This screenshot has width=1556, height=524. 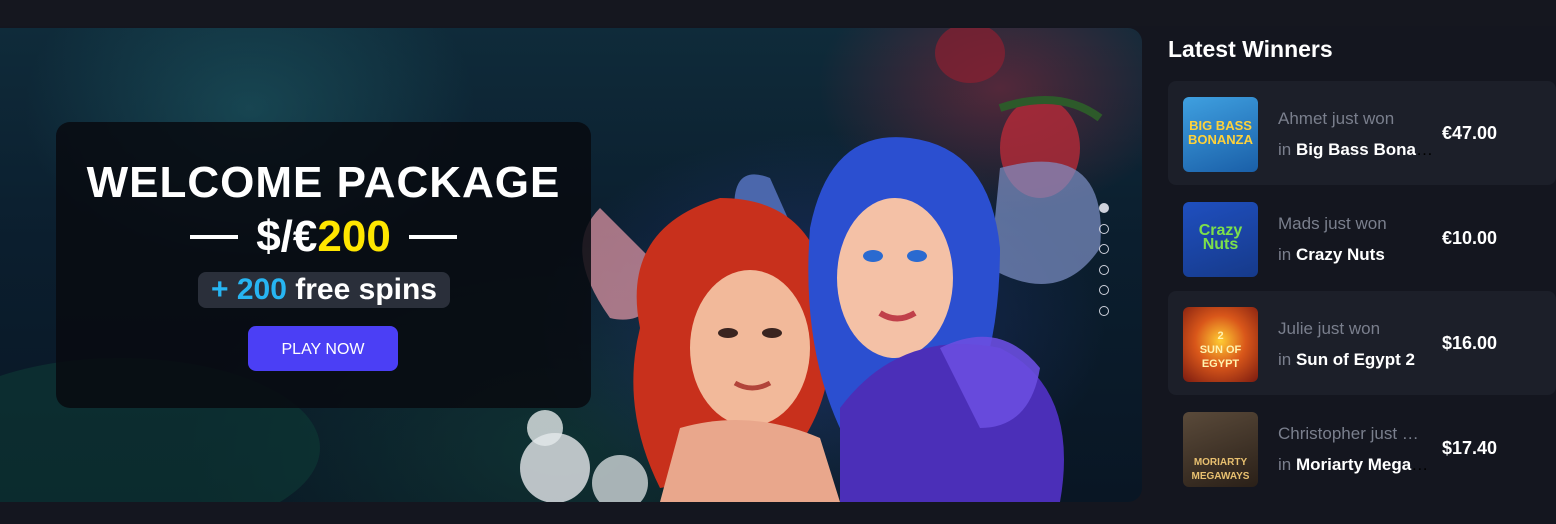 What do you see at coordinates (1470, 343) in the screenshot?
I see `win-amount: $16.00` at bounding box center [1470, 343].